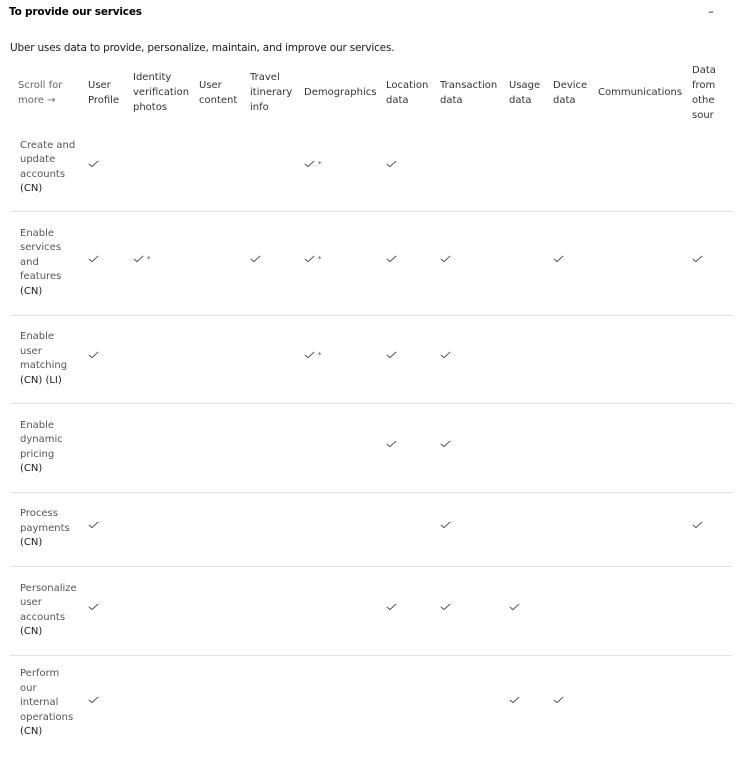 Image resolution: width=740 pixels, height=760 pixels. I want to click on column-header-text: sour, so click(703, 115).